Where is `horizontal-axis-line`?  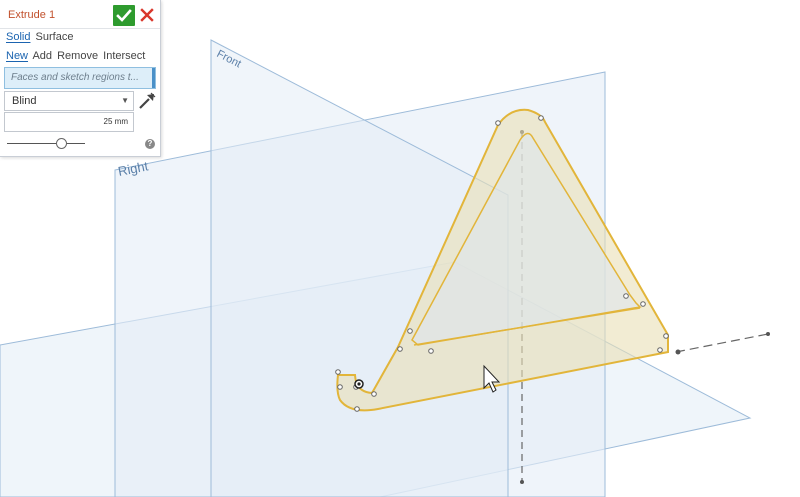
horizontal-axis-line is located at coordinates (722, 343).